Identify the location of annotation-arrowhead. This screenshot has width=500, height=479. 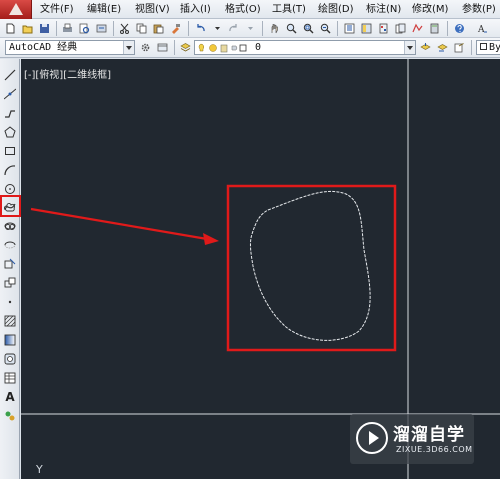
(211, 239).